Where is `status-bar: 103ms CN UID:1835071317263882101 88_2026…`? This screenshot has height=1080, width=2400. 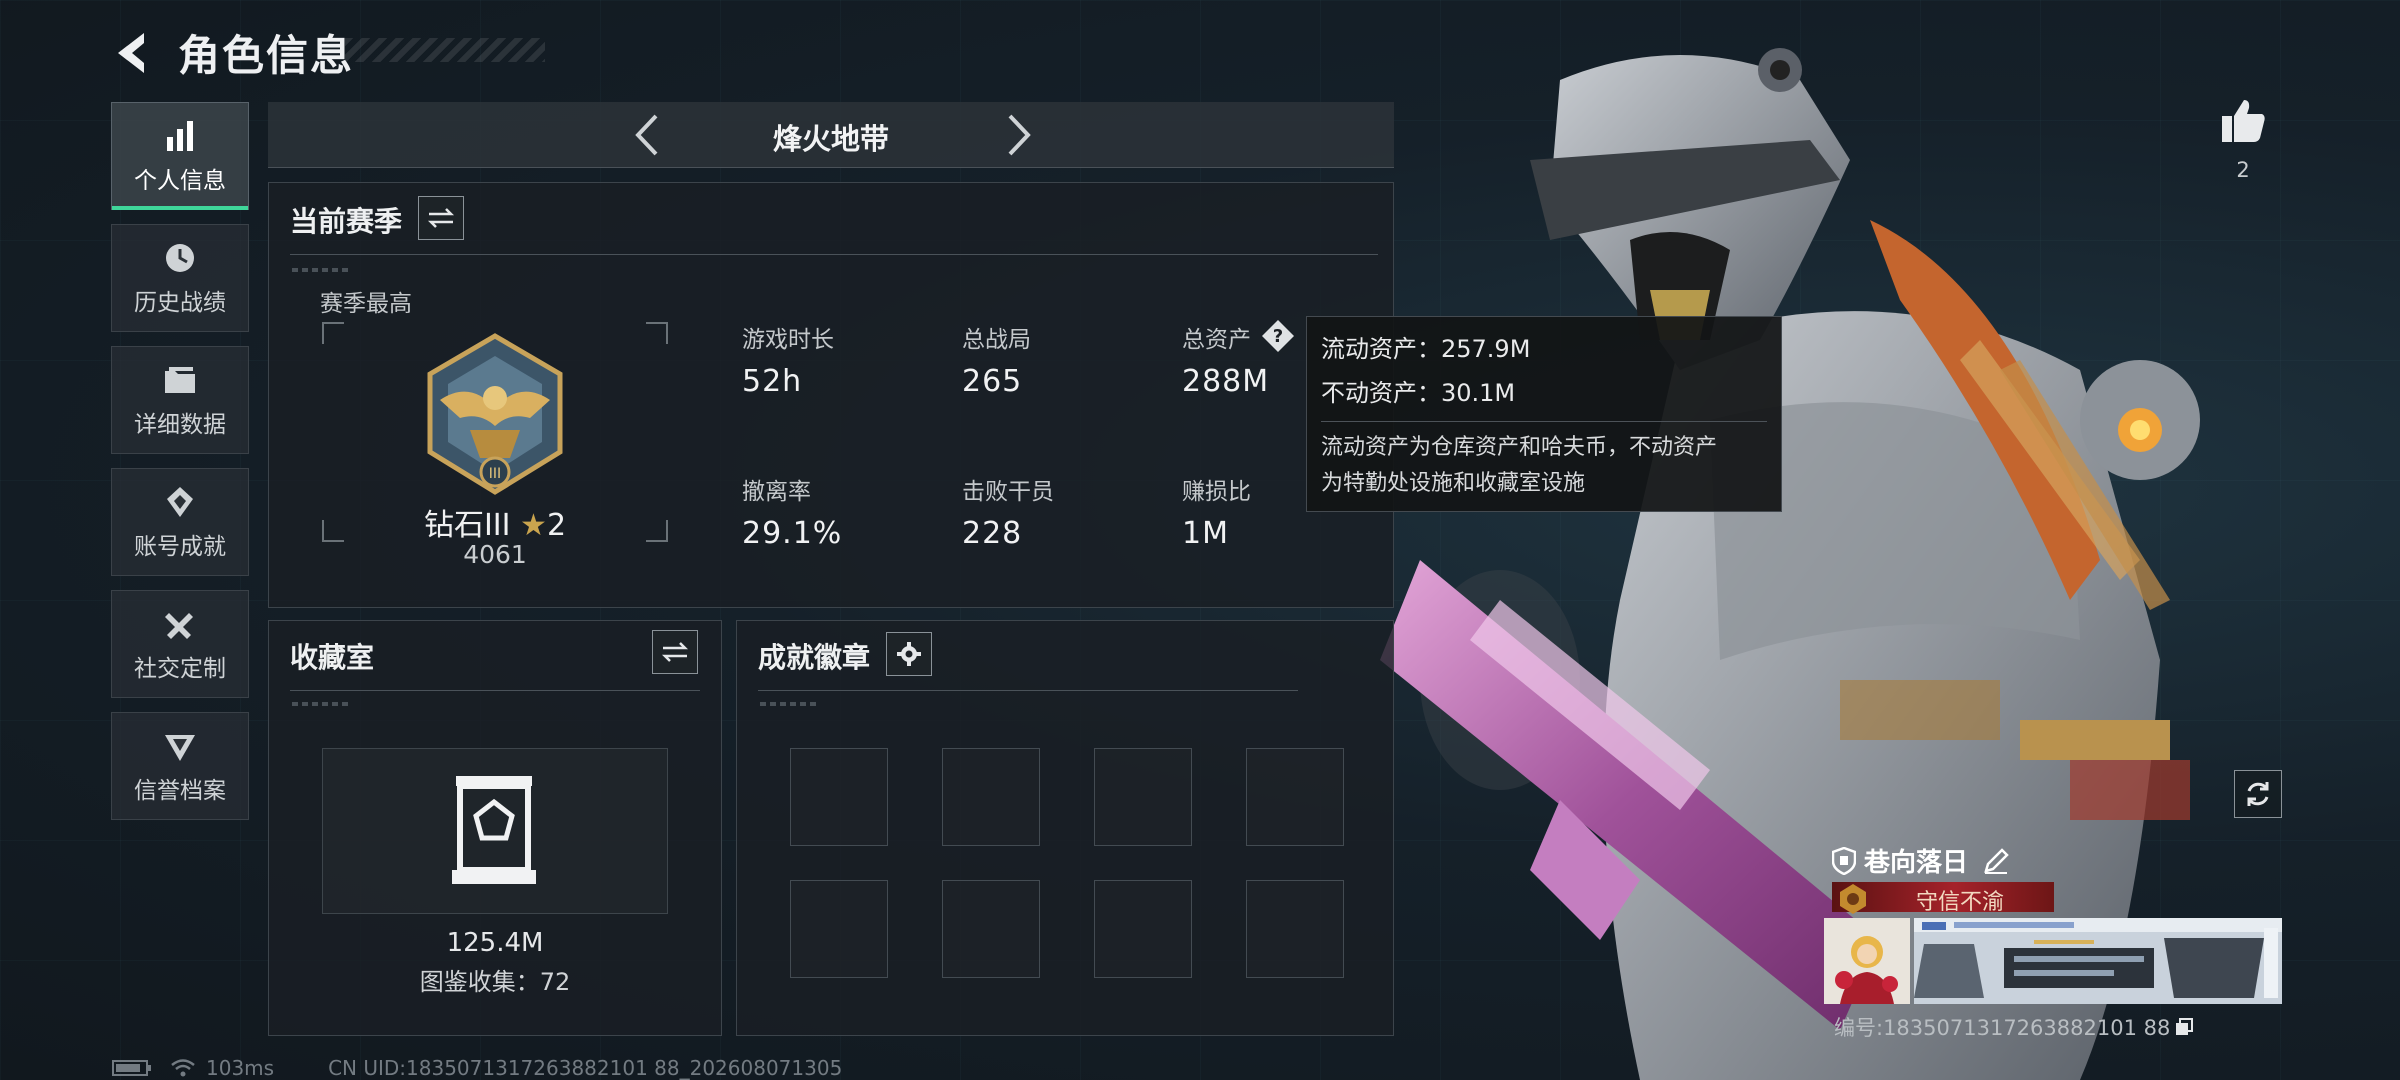
status-bar: 103ms CN UID:1835071317263882101 88_2026… is located at coordinates (477, 1068).